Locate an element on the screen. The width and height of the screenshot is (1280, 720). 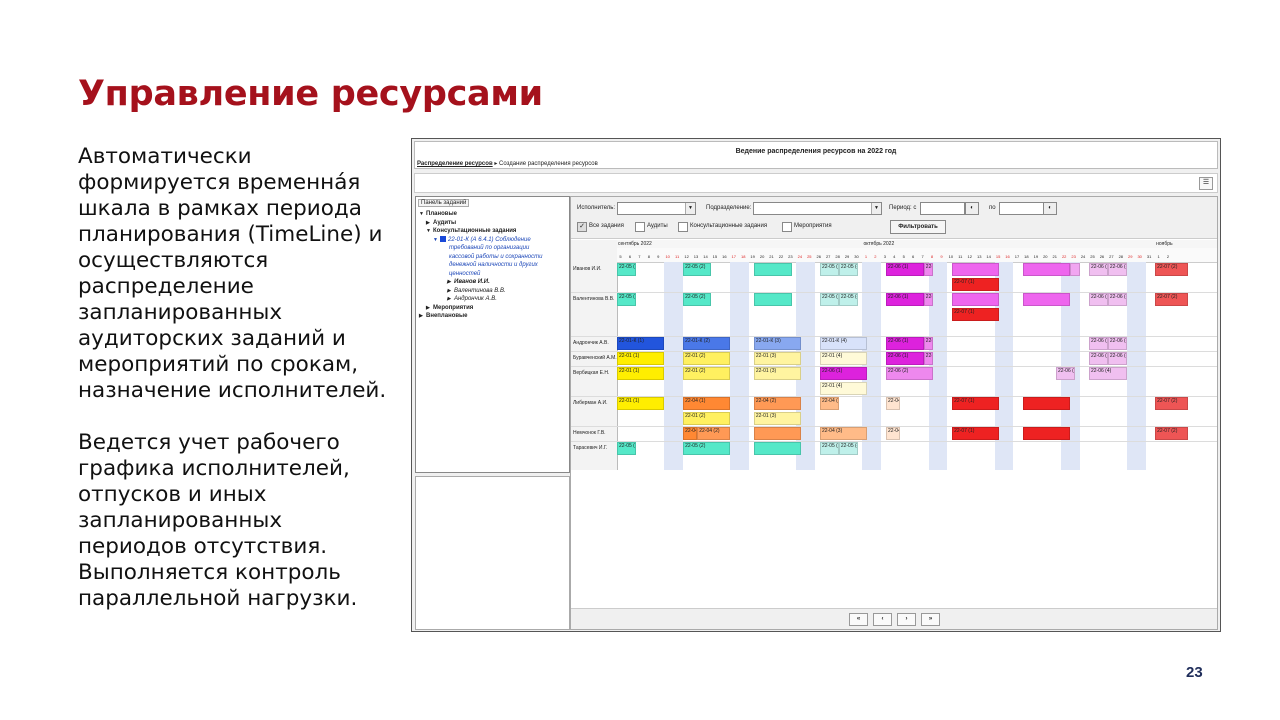
all-tasks-checkbox: ✓ is located at coordinates (582, 227).